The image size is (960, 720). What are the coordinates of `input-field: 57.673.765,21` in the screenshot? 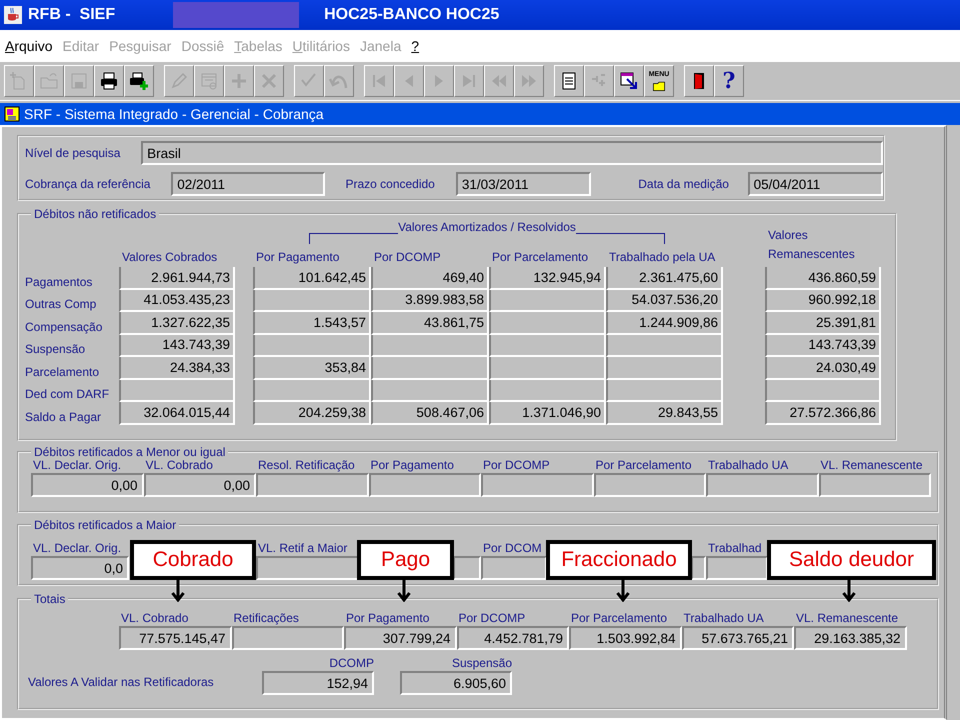 It's located at (738, 638).